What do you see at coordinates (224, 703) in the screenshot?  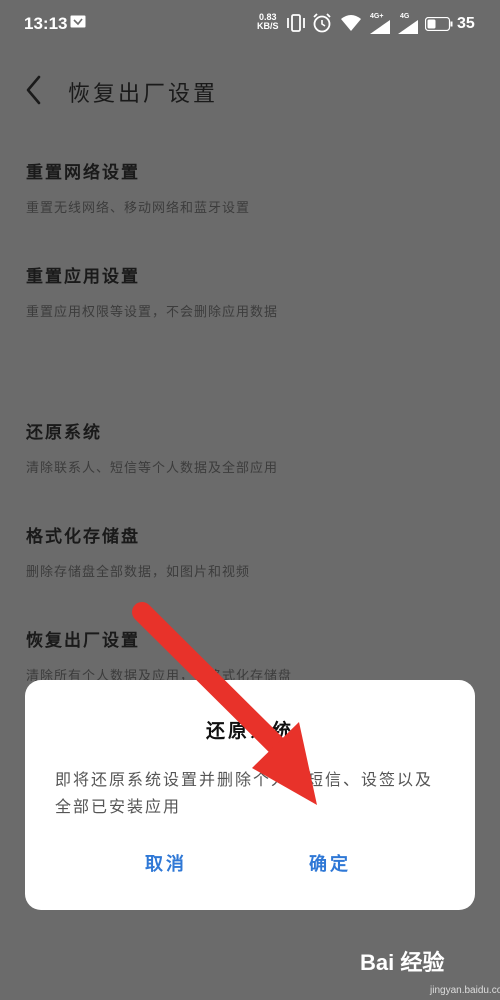 I see `annotation-arrow-icon` at bounding box center [224, 703].